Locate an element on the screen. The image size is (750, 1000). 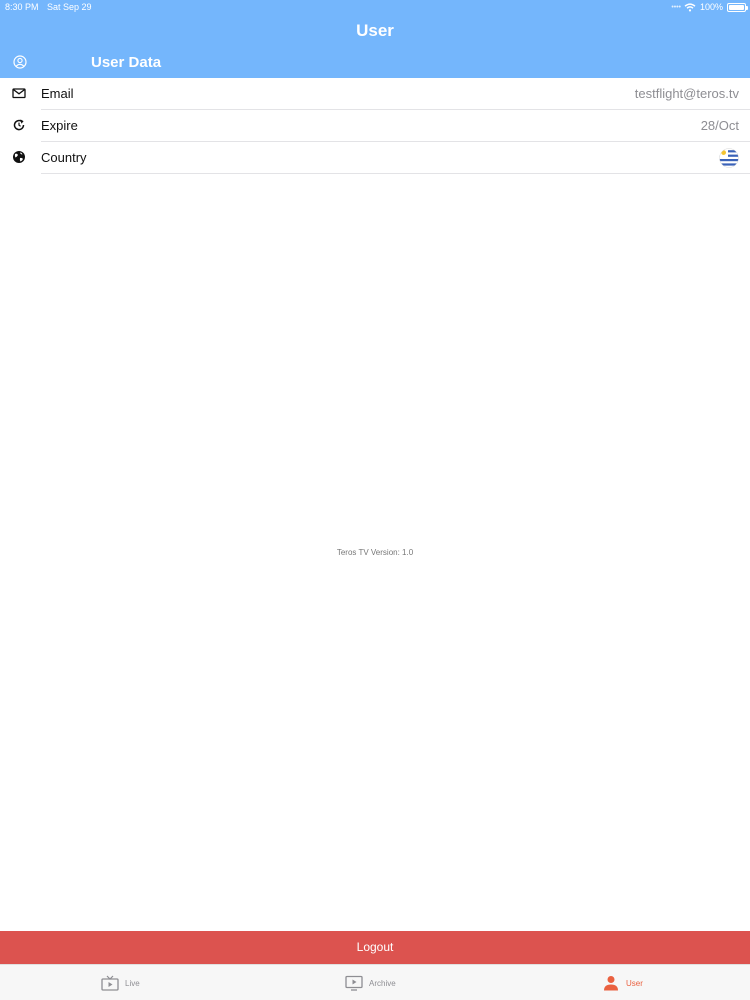
wifi-icon is located at coordinates (690, 6).